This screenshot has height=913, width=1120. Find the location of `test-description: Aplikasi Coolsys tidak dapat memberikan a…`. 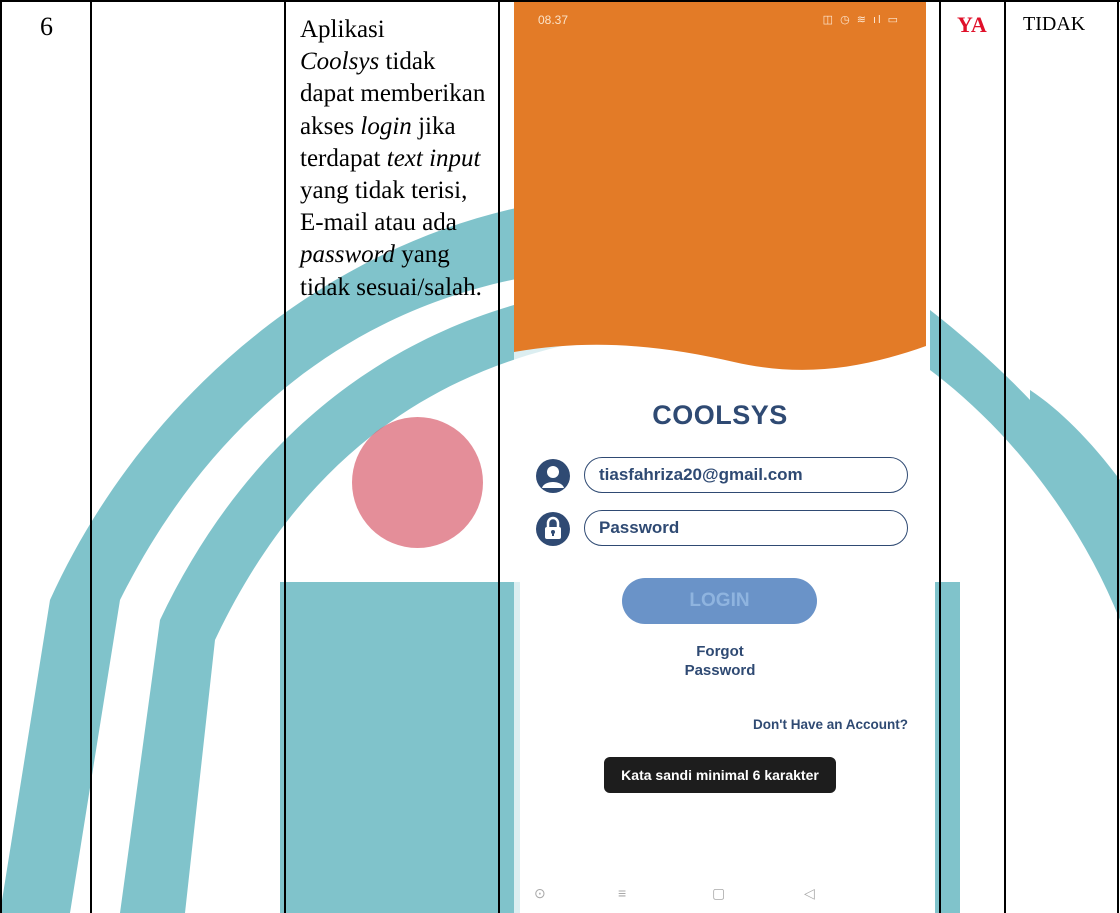

test-description: Aplikasi Coolsys tidak dapat memberikan a… is located at coordinates (395, 159).